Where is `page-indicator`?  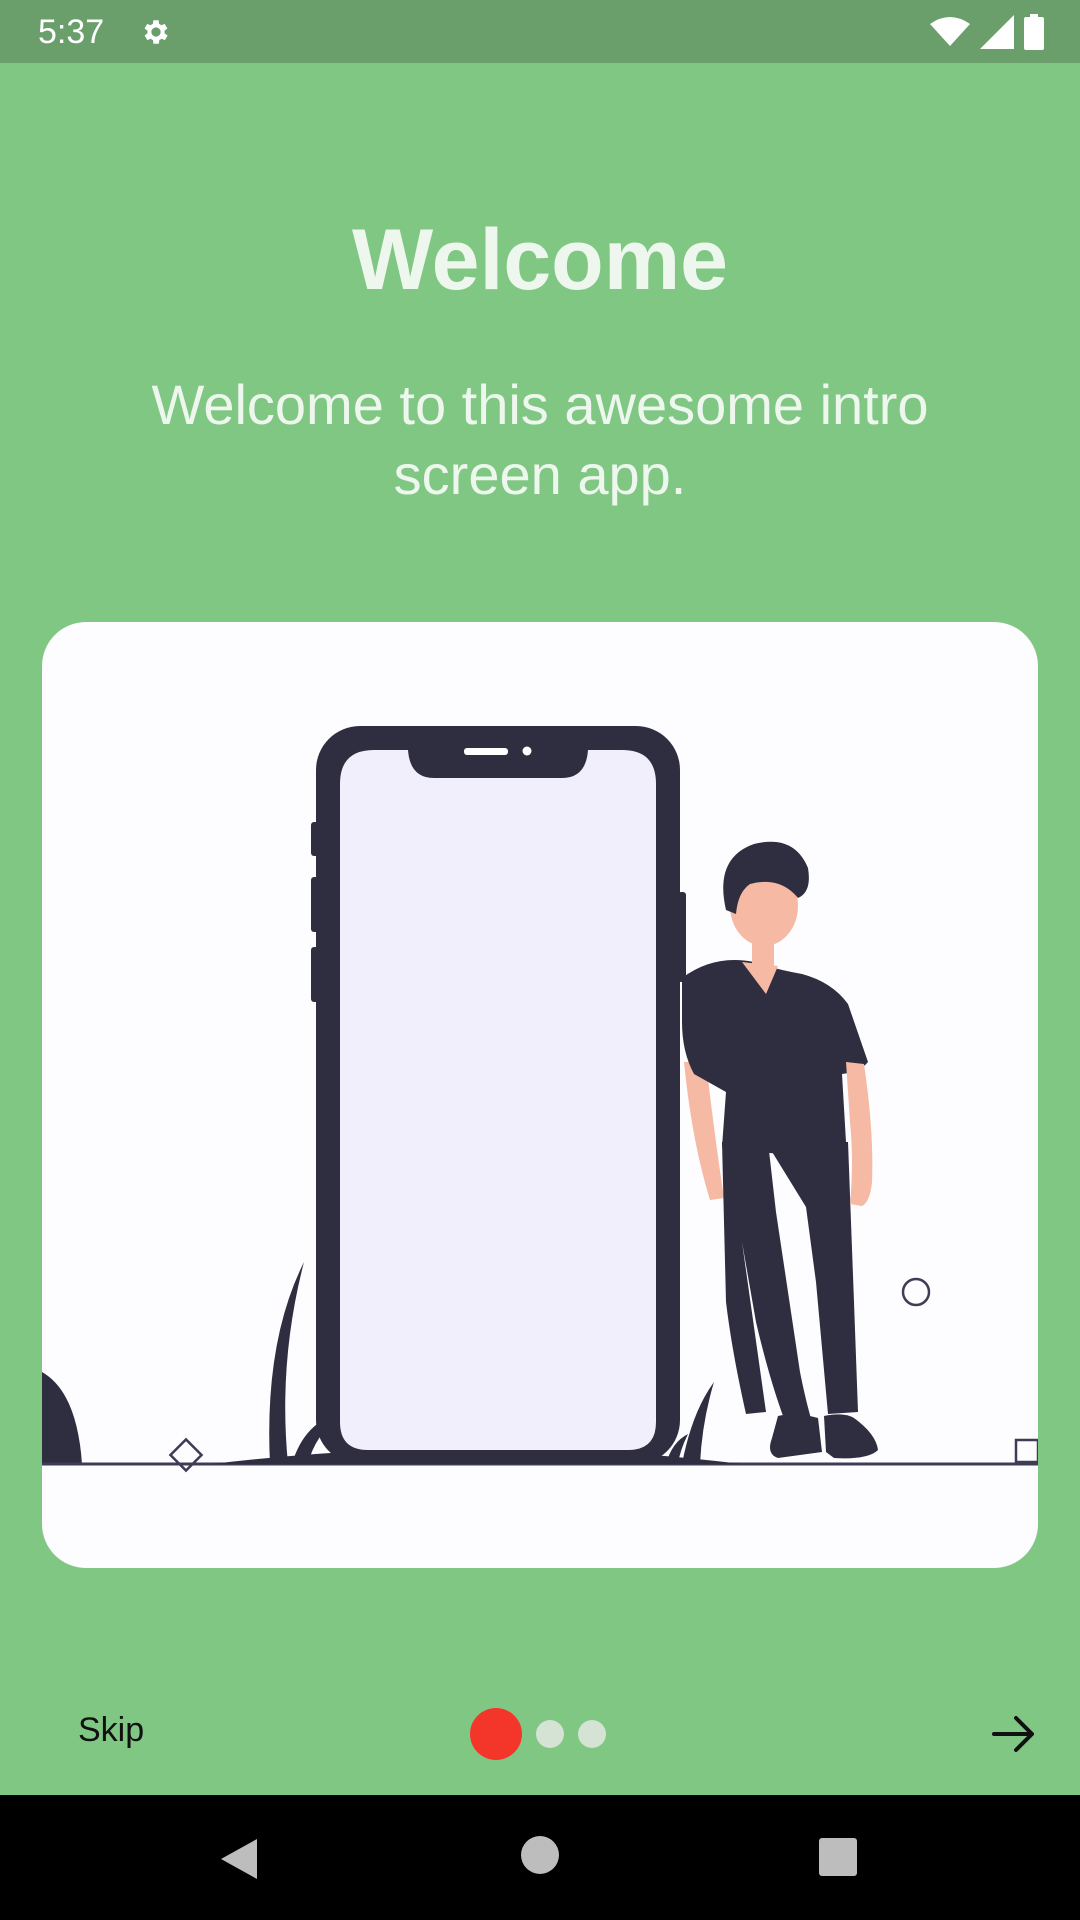 page-indicator is located at coordinates (538, 1734).